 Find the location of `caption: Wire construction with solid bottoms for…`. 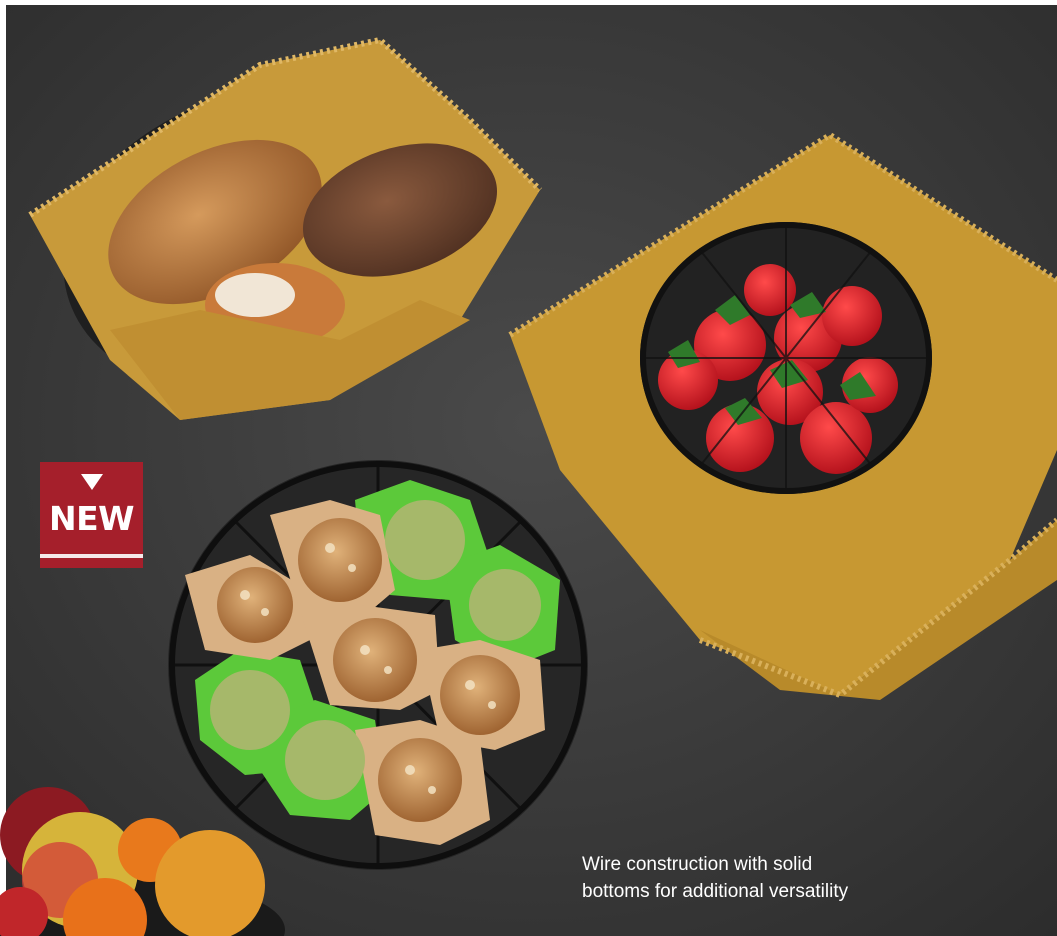

caption: Wire construction with solid bottoms for… is located at coordinates (747, 878).